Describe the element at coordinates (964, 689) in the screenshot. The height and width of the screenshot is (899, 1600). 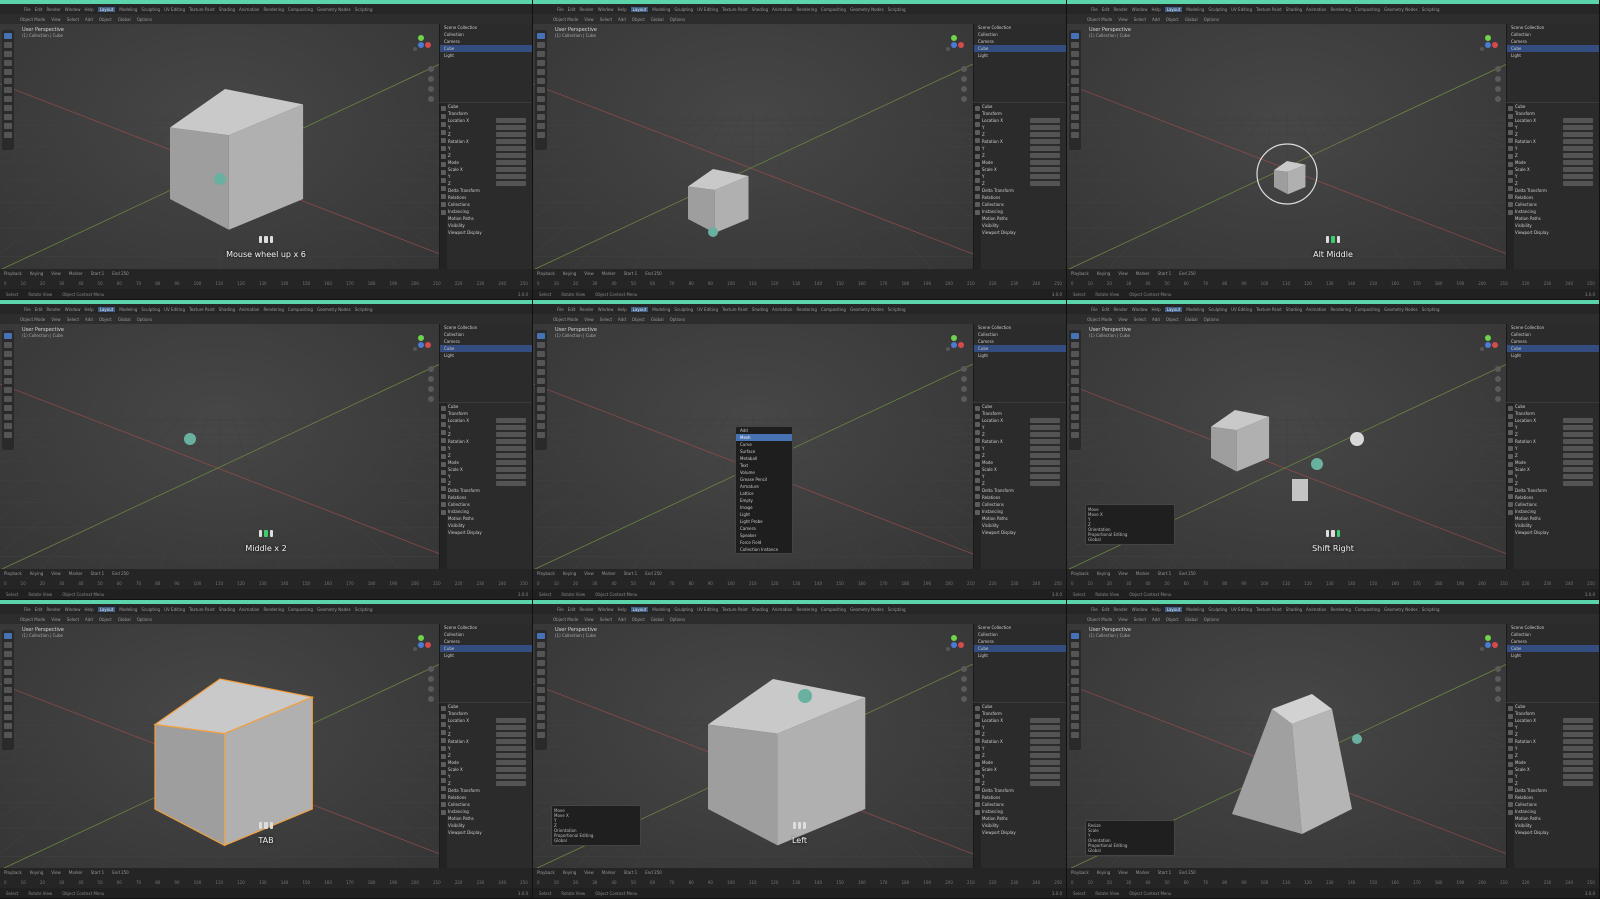
I see `camera-icon` at that location.